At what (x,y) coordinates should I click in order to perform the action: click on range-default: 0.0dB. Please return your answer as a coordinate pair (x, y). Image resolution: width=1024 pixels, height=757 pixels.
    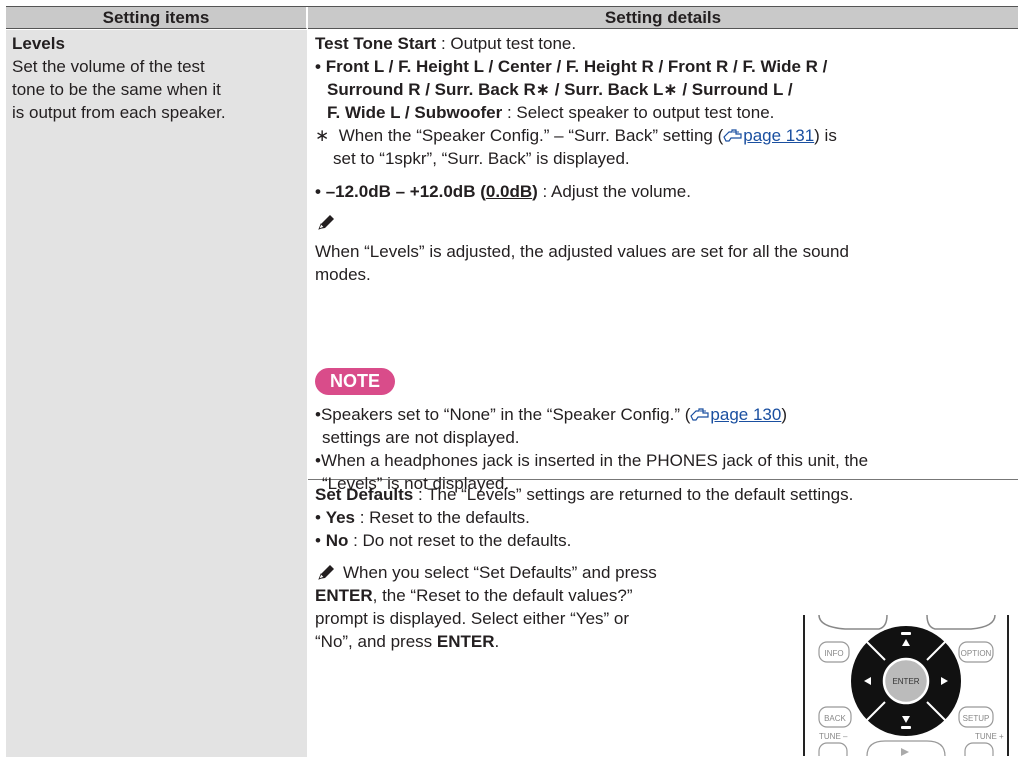
    Looking at the image, I should click on (509, 191).